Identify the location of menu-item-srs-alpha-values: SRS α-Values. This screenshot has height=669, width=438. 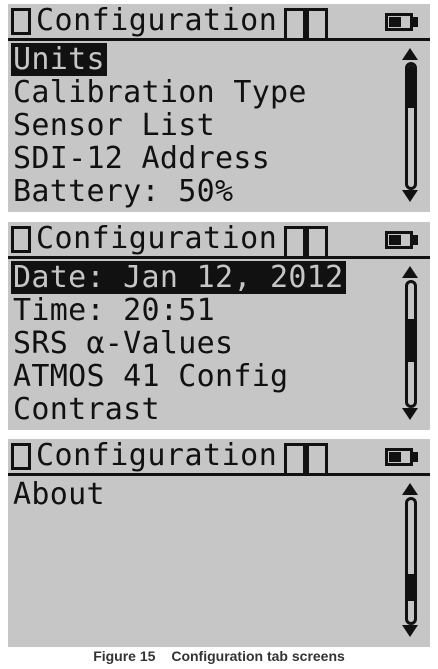
(123, 343).